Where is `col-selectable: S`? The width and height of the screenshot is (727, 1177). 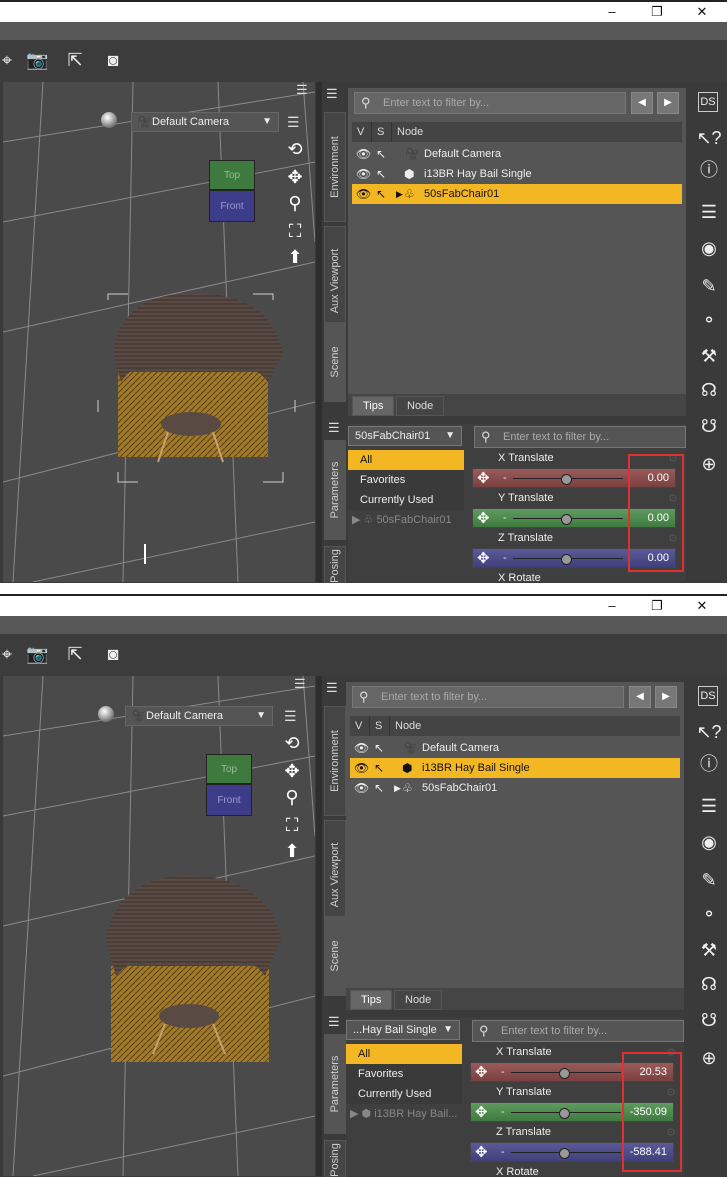
col-selectable: S is located at coordinates (380, 726).